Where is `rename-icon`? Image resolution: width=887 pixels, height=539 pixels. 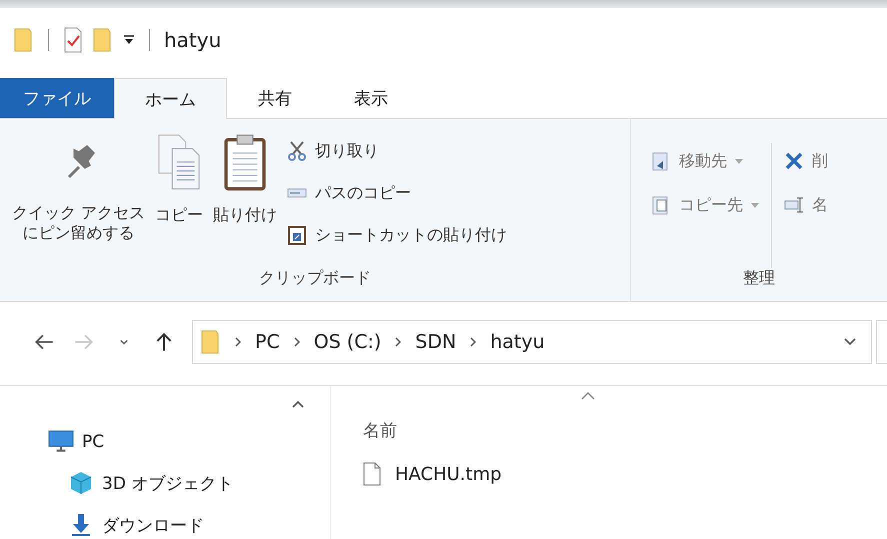 rename-icon is located at coordinates (794, 205).